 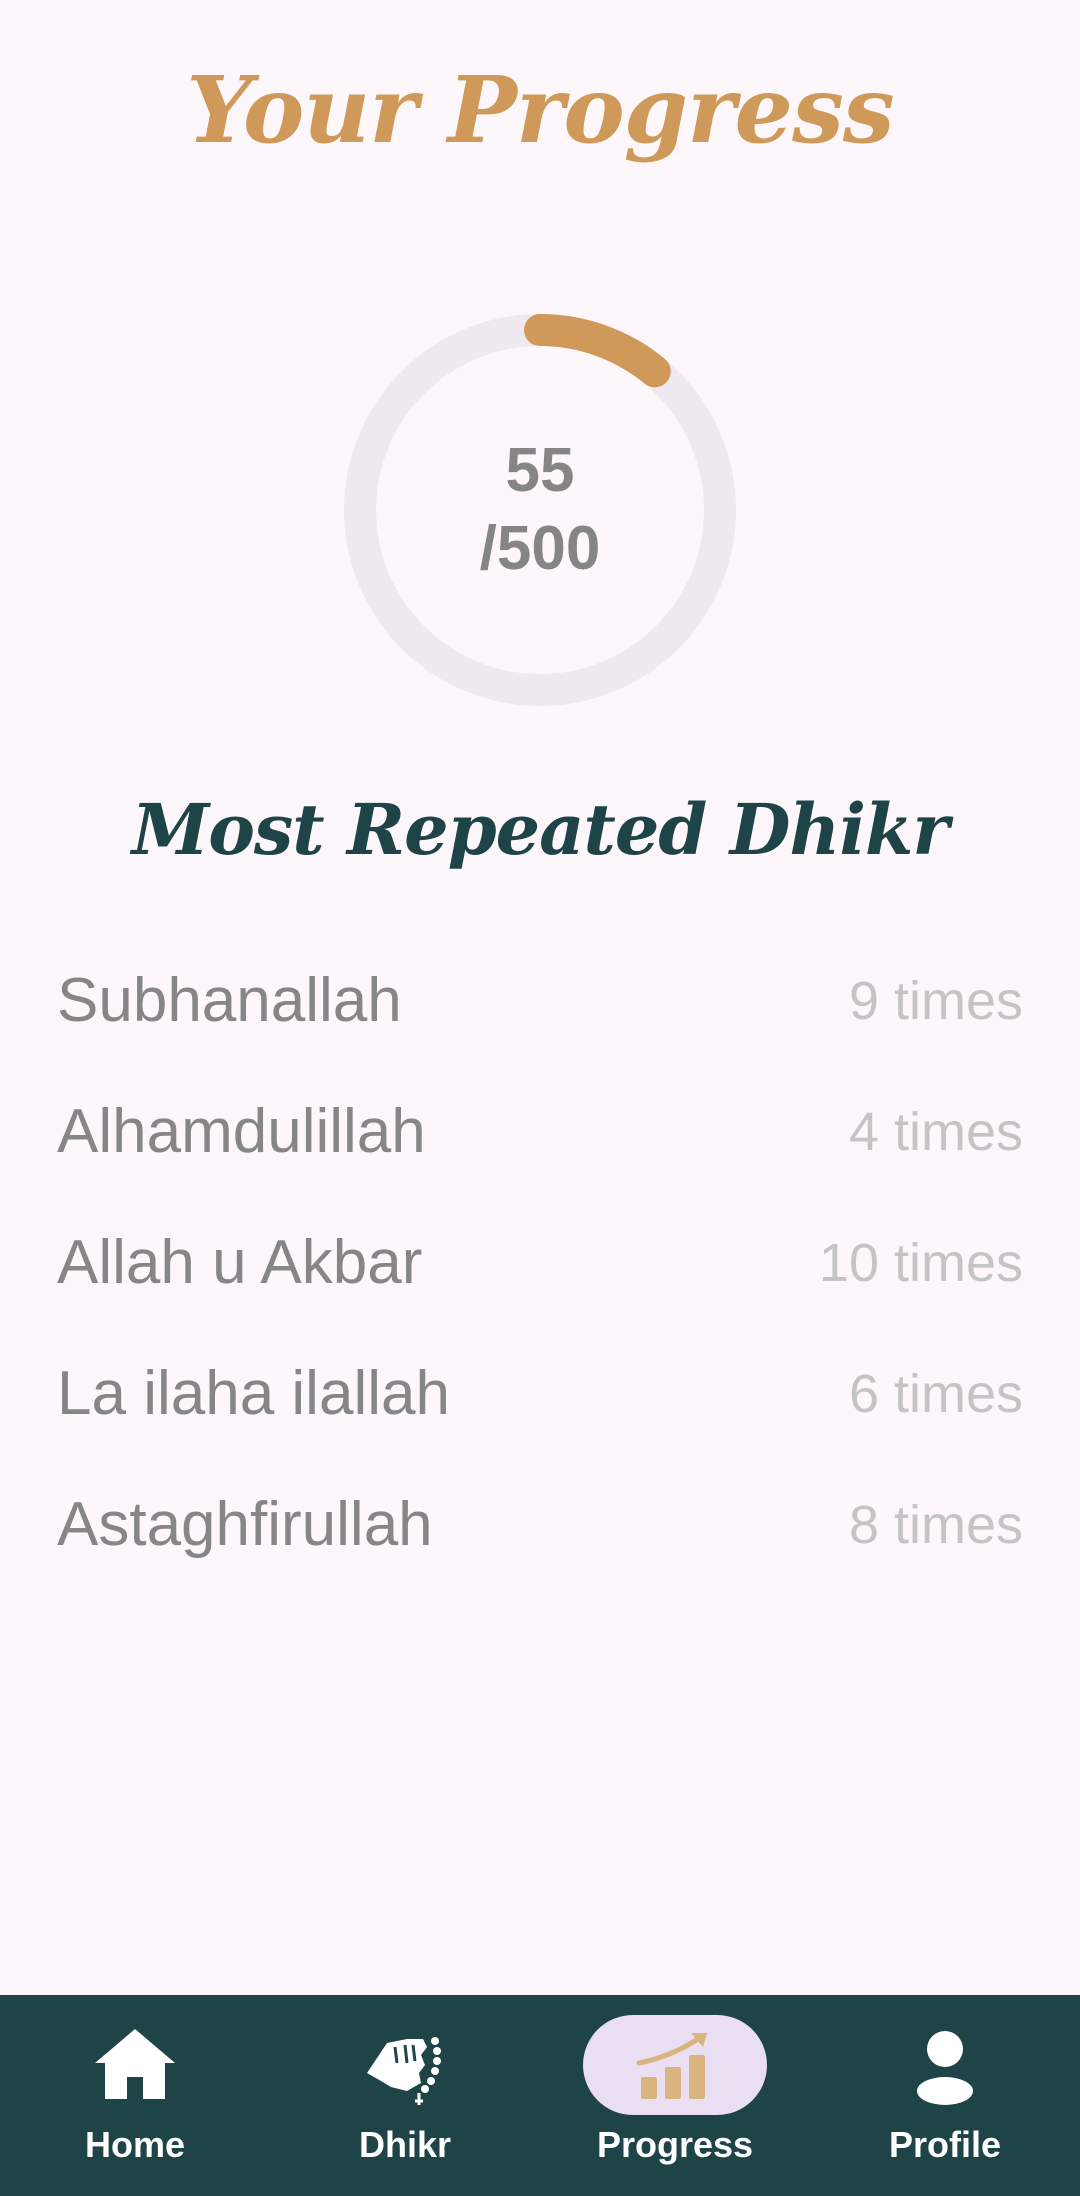 What do you see at coordinates (945, 2068) in the screenshot?
I see `person-icon` at bounding box center [945, 2068].